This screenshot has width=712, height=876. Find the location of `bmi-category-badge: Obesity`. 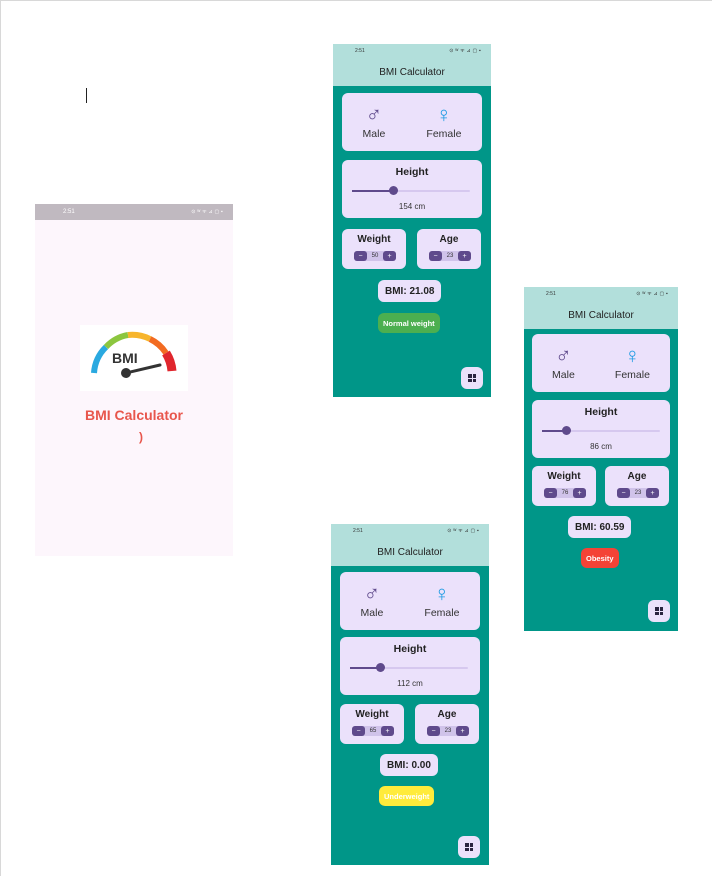

bmi-category-badge: Obesity is located at coordinates (600, 558).